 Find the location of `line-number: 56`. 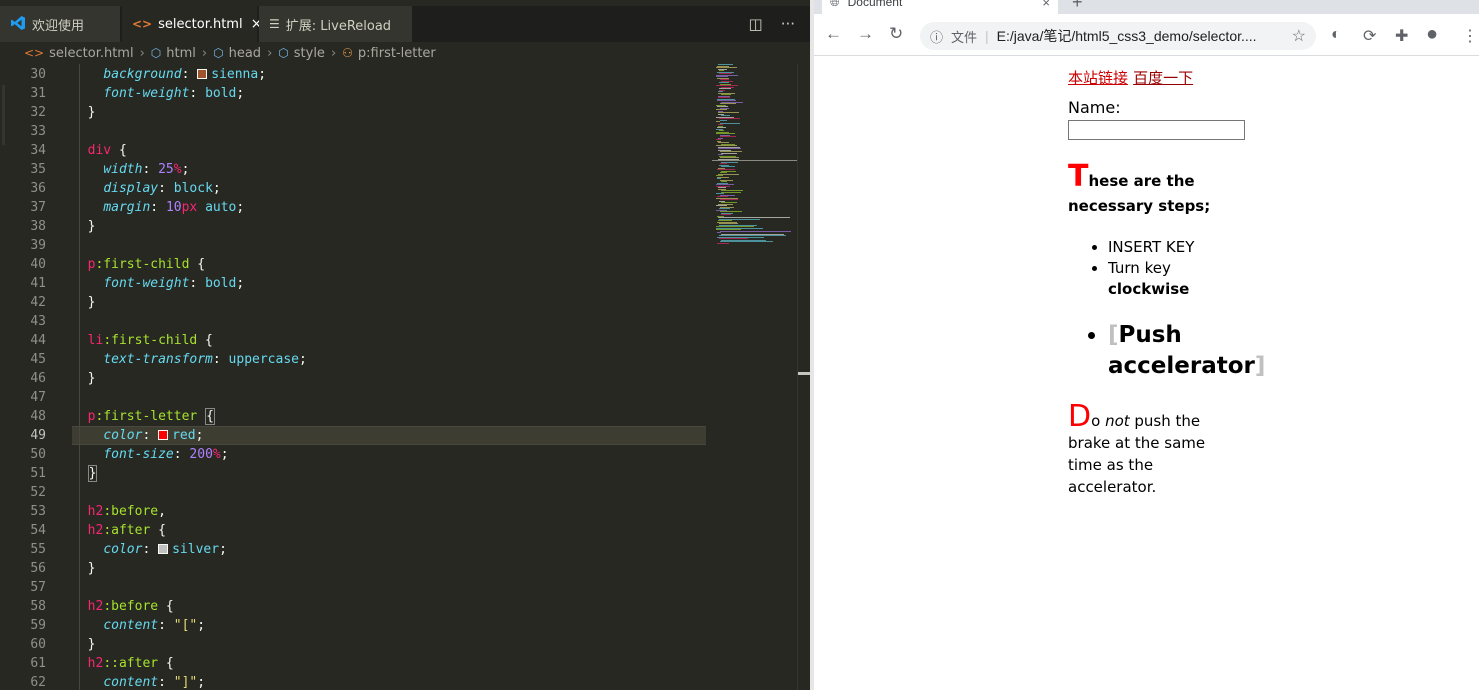

line-number: 56 is located at coordinates (38, 568).